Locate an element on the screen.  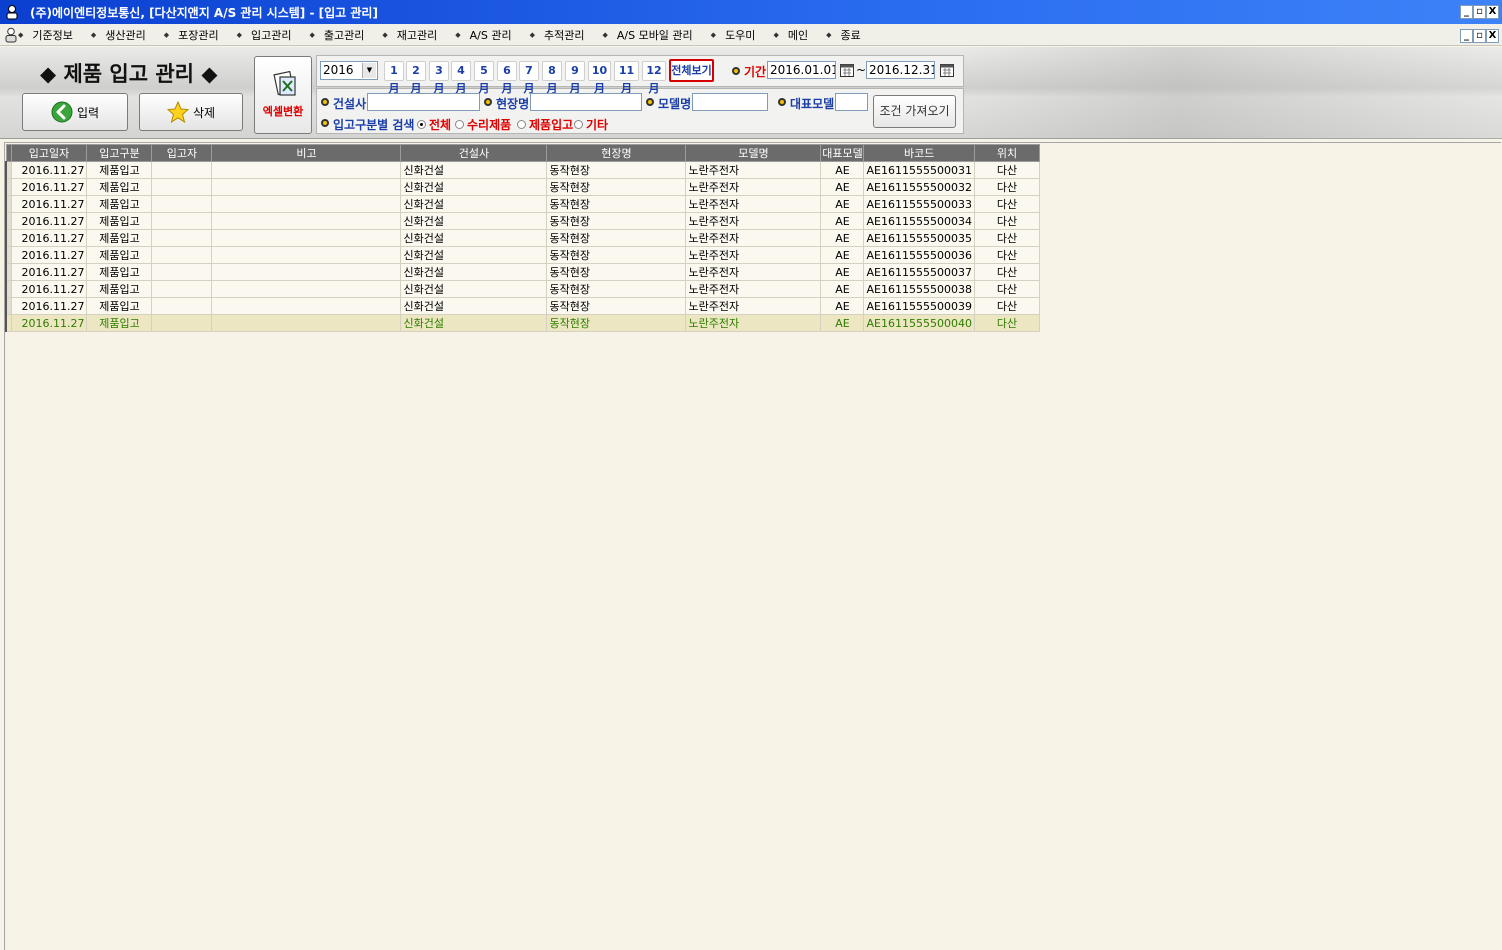
date-from-field: 2016.01.01 is located at coordinates (801, 70).